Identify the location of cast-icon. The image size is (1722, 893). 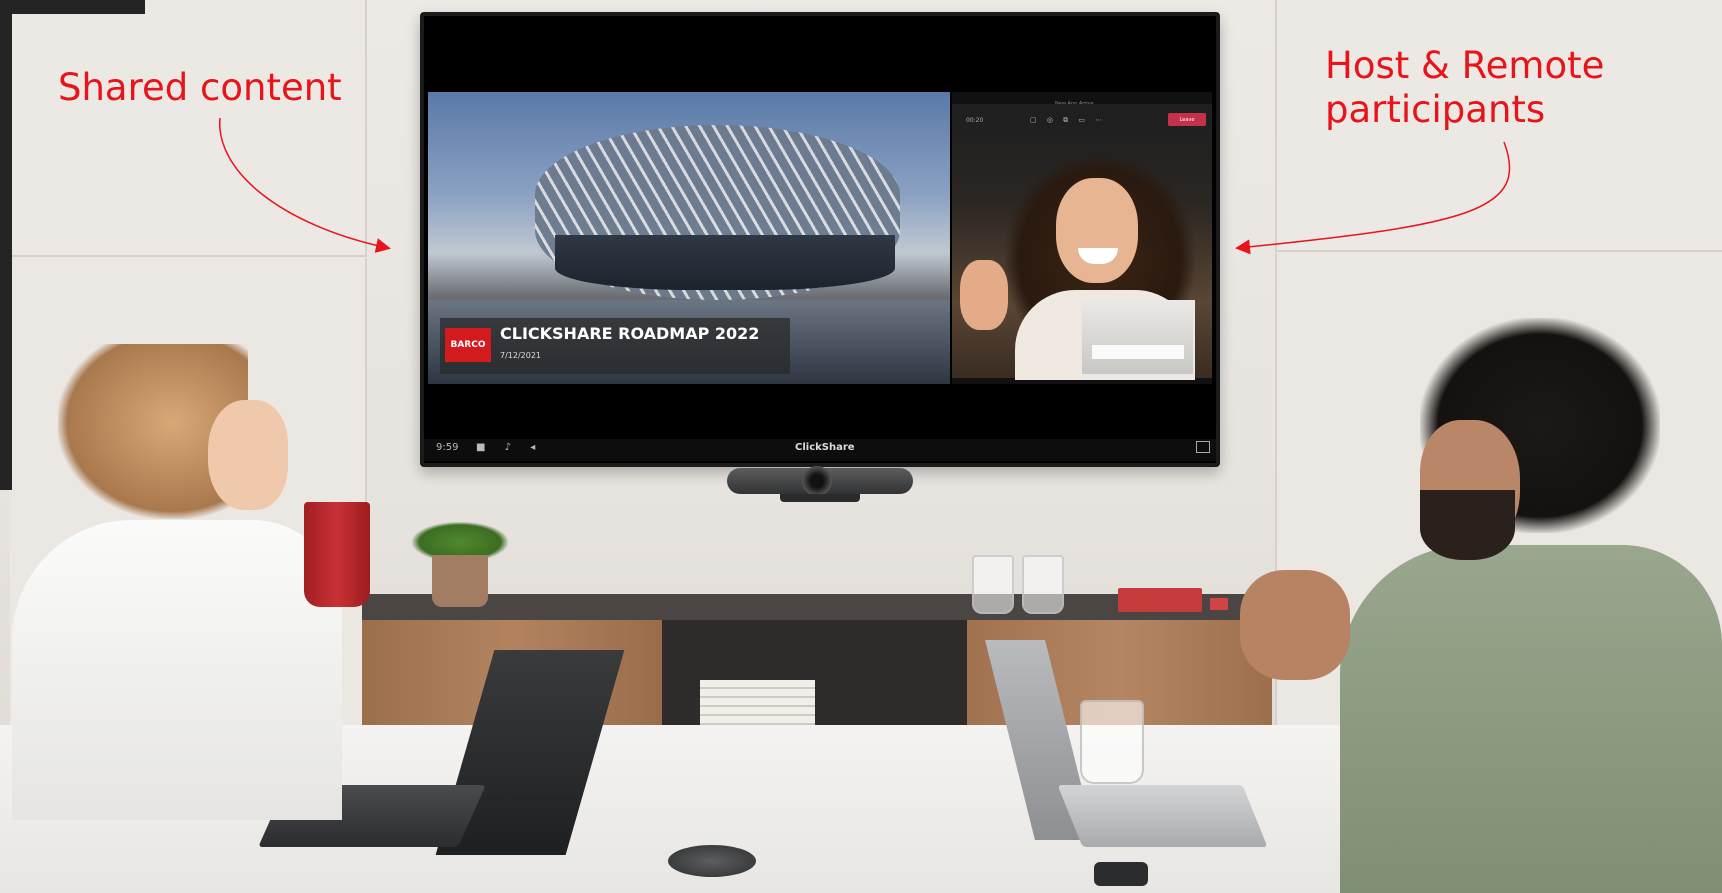
(1203, 447).